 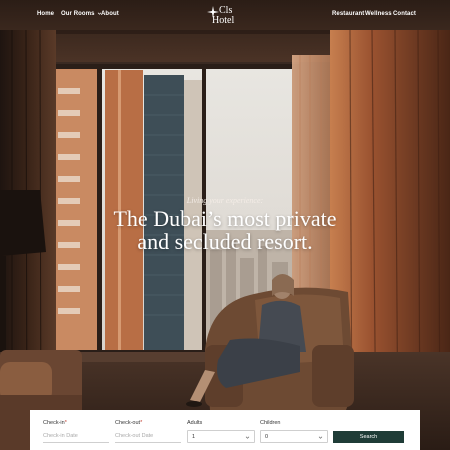 I want to click on checkin-label-text: Check-in, so click(x=54, y=423).